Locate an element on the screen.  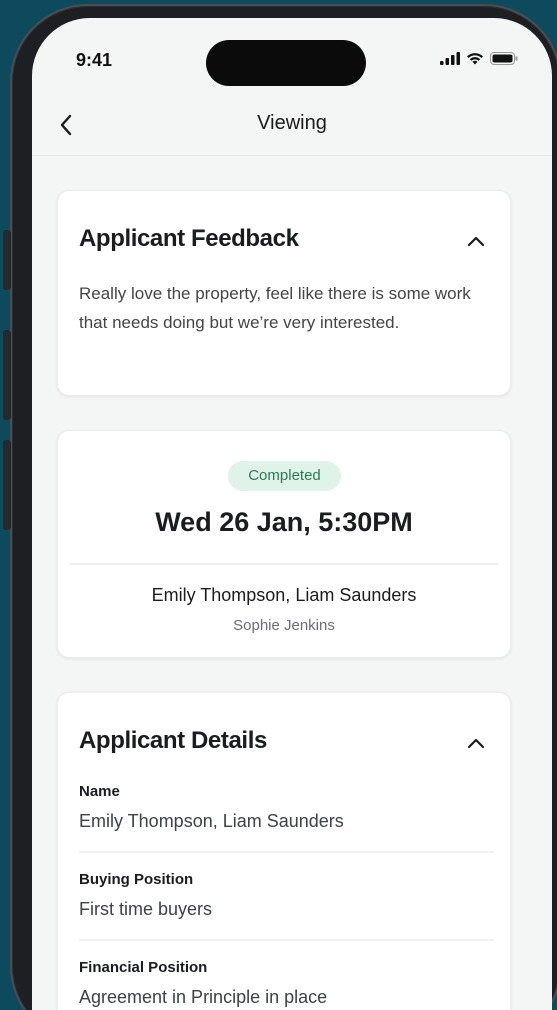
viewing-applicants: Emily Thompson, Liam Saunders is located at coordinates (284, 595).